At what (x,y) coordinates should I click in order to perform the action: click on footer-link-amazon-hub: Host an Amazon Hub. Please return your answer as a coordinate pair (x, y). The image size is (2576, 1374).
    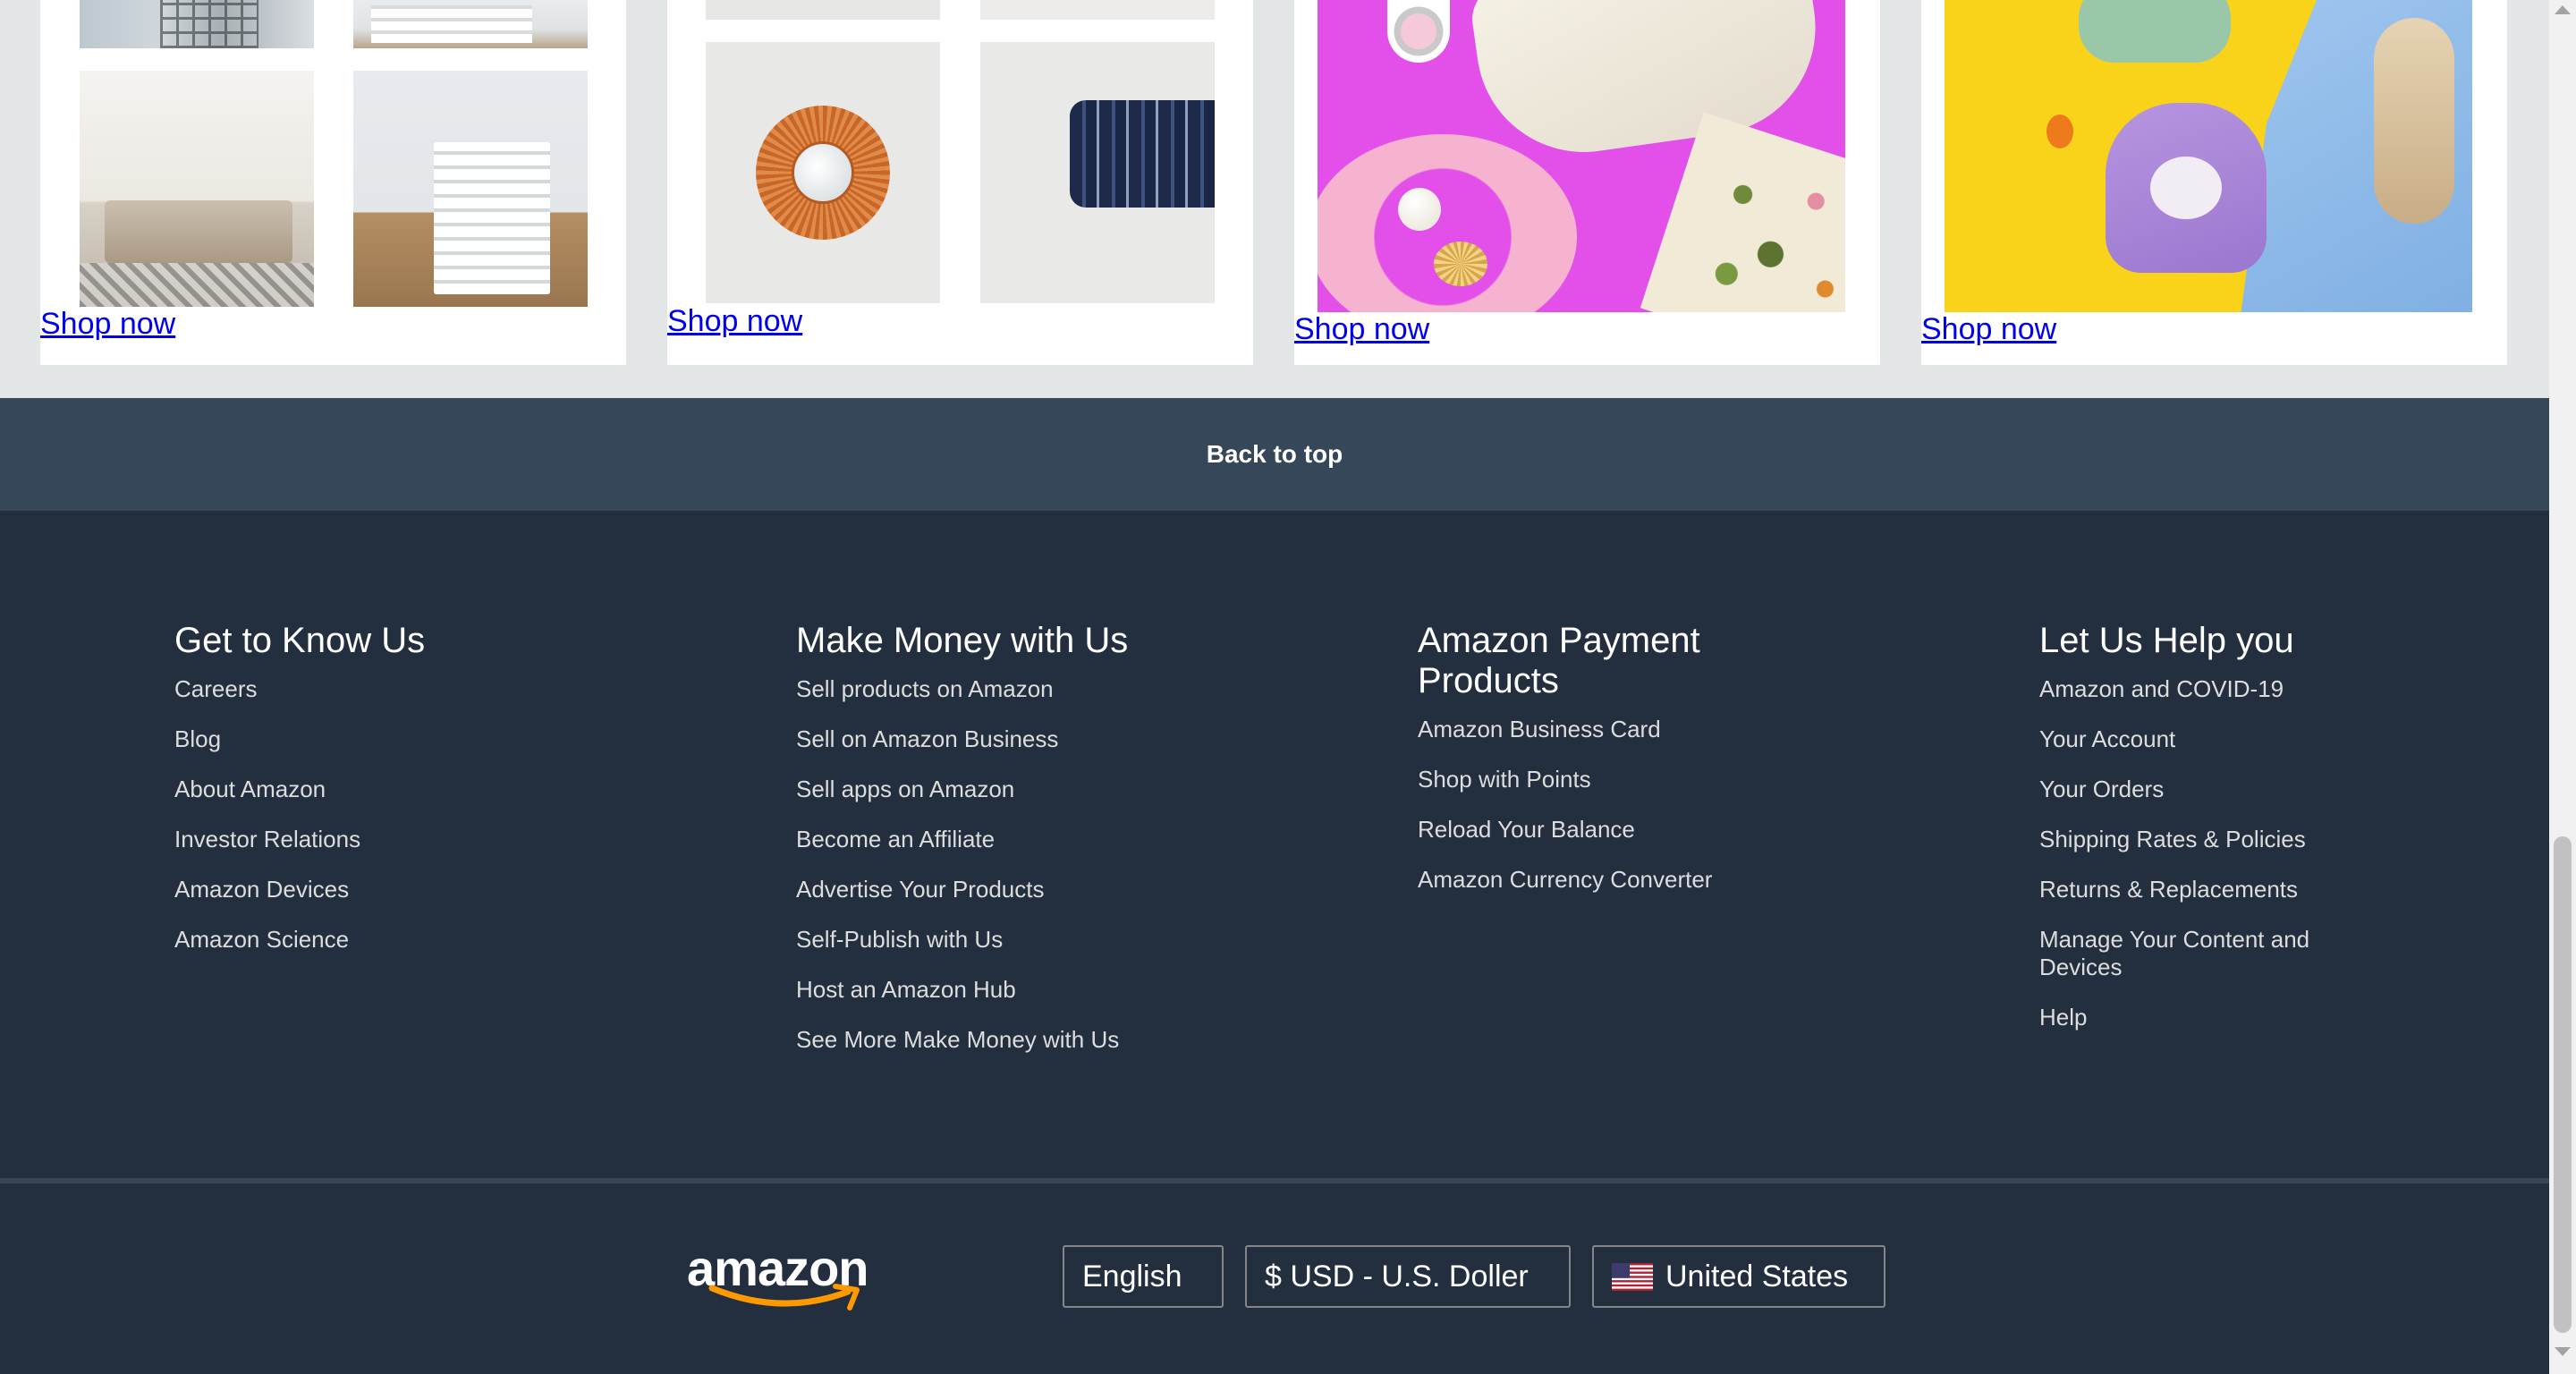
    Looking at the image, I should click on (906, 990).